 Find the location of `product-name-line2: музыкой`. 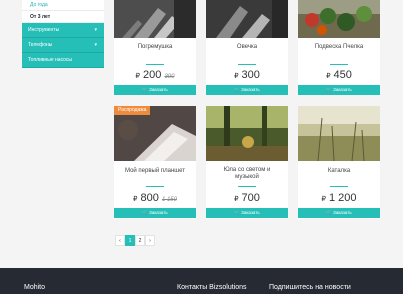

product-name-line2: музыкой is located at coordinates (247, 177).